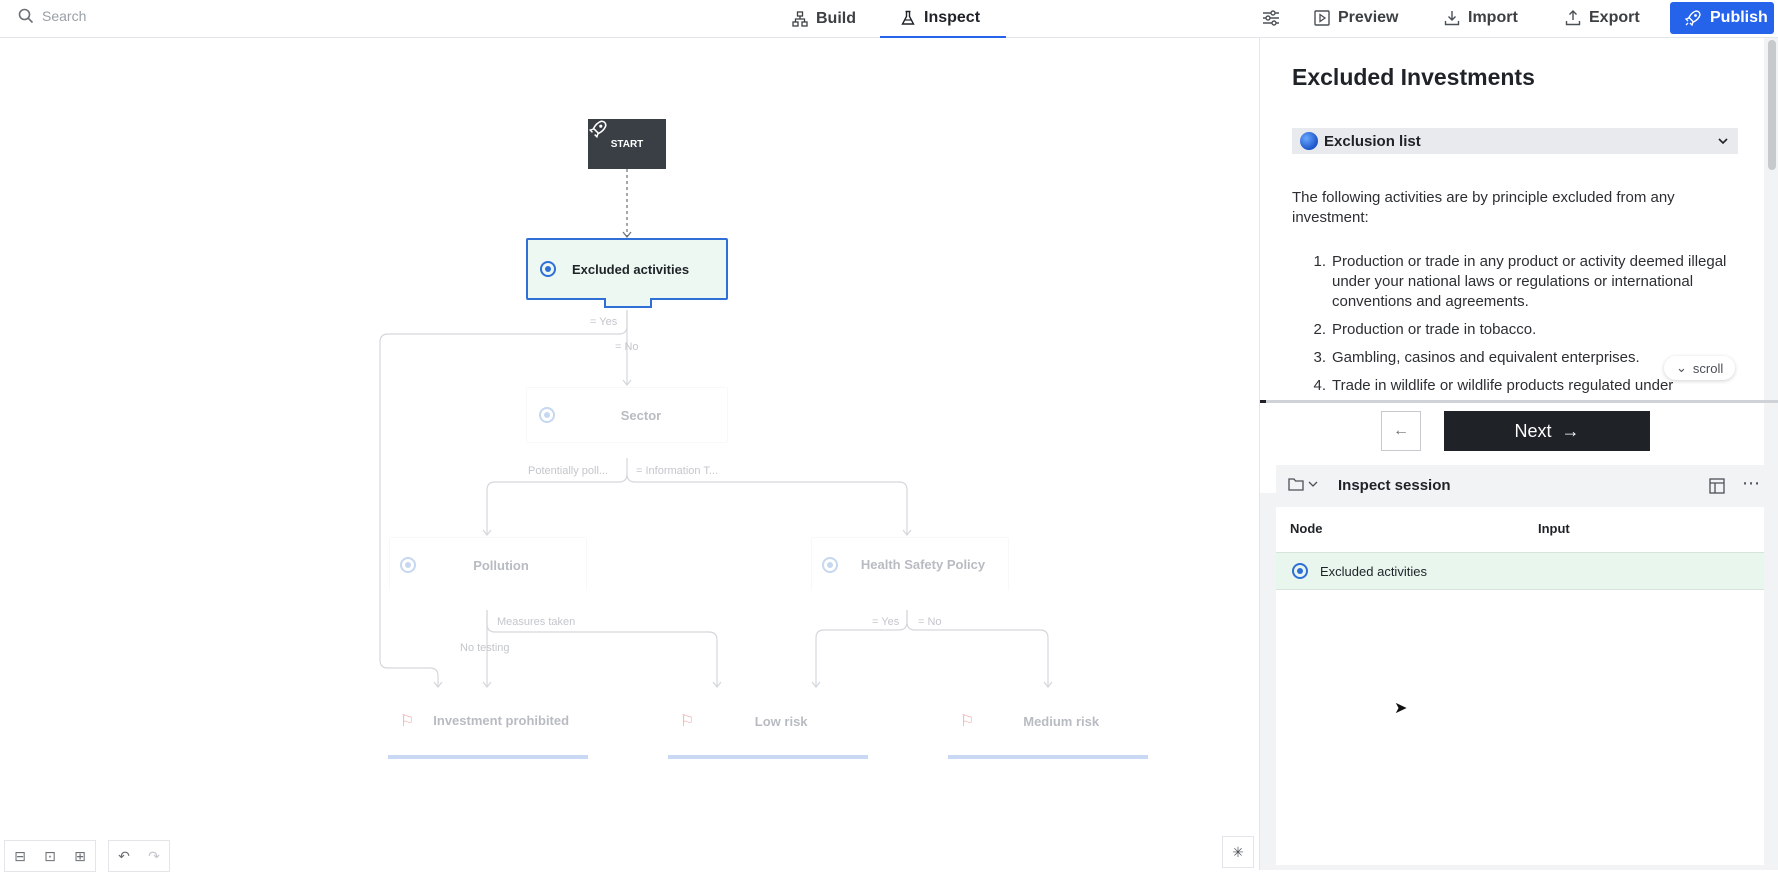 Image resolution: width=1778 pixels, height=872 pixels. I want to click on layout-toggle-button, so click(1717, 487).